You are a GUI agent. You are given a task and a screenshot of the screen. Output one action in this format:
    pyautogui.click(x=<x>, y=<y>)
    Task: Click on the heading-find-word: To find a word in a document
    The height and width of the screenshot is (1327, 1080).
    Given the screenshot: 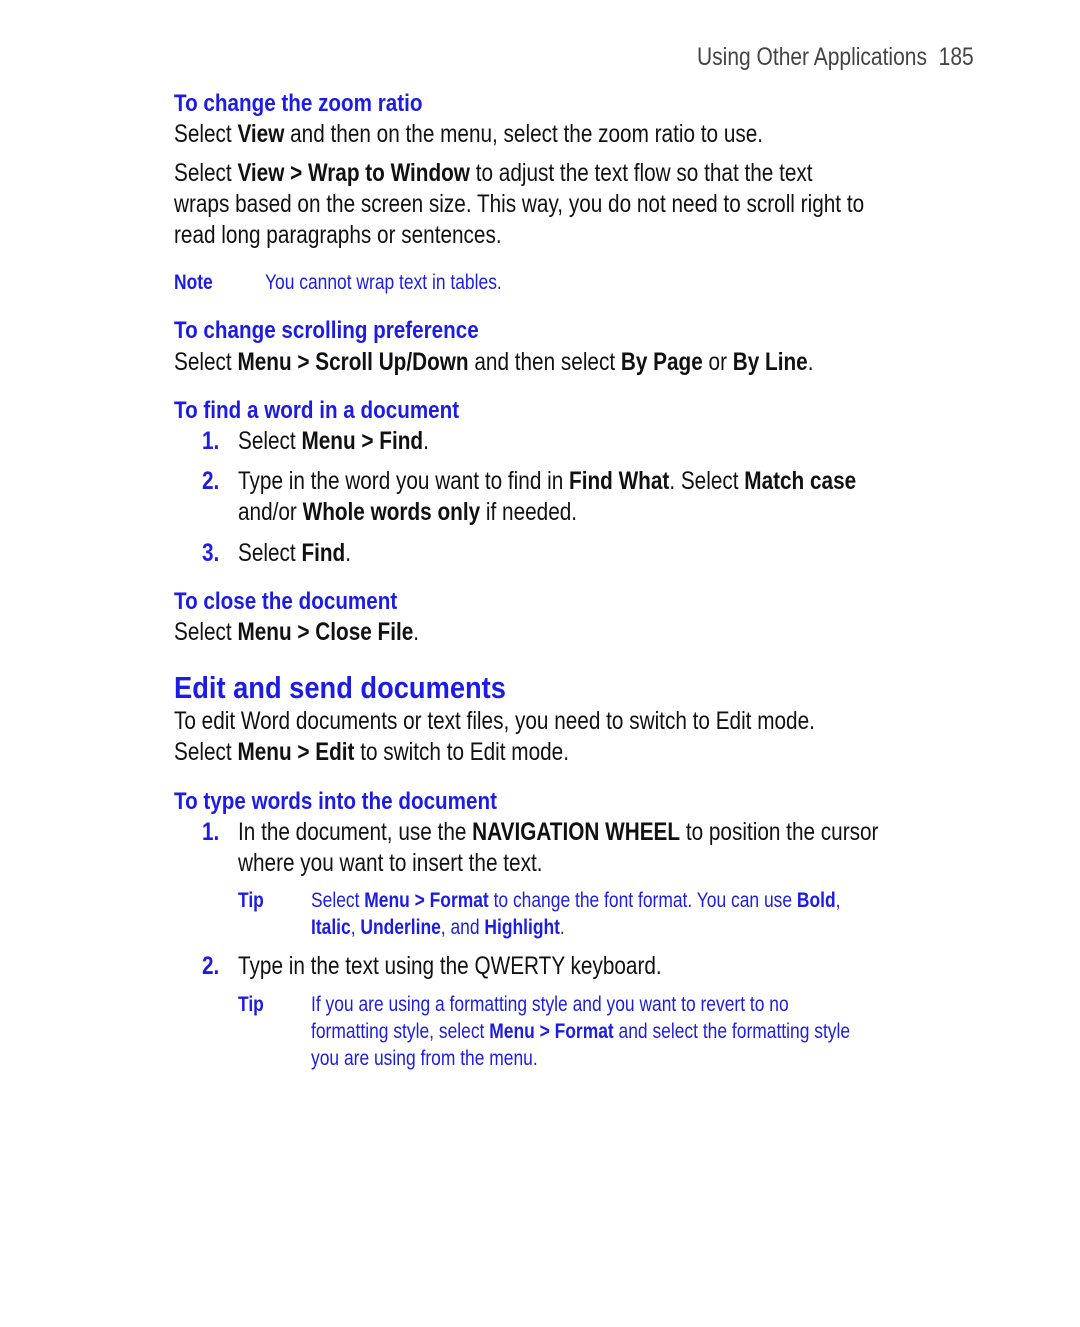 What is the action you would take?
    pyautogui.click(x=317, y=410)
    